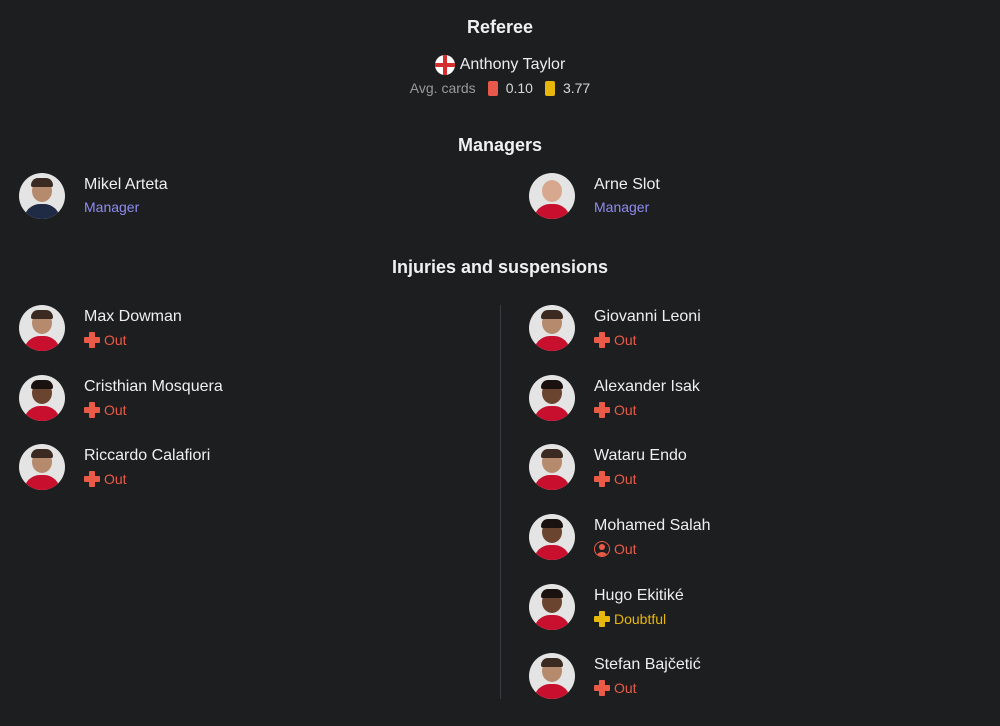 The image size is (1000, 726). What do you see at coordinates (640, 455) in the screenshot?
I see `player-name: Wataru Endo` at bounding box center [640, 455].